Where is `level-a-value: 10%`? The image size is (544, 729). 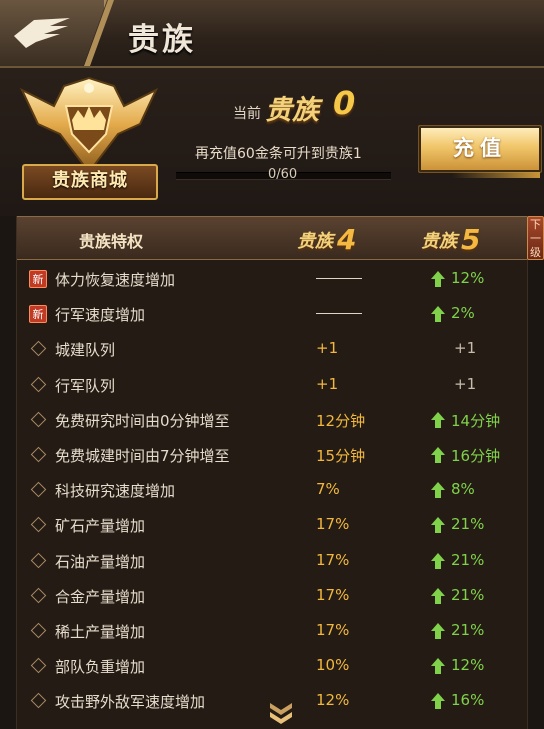 level-a-value: 10% is located at coordinates (333, 665).